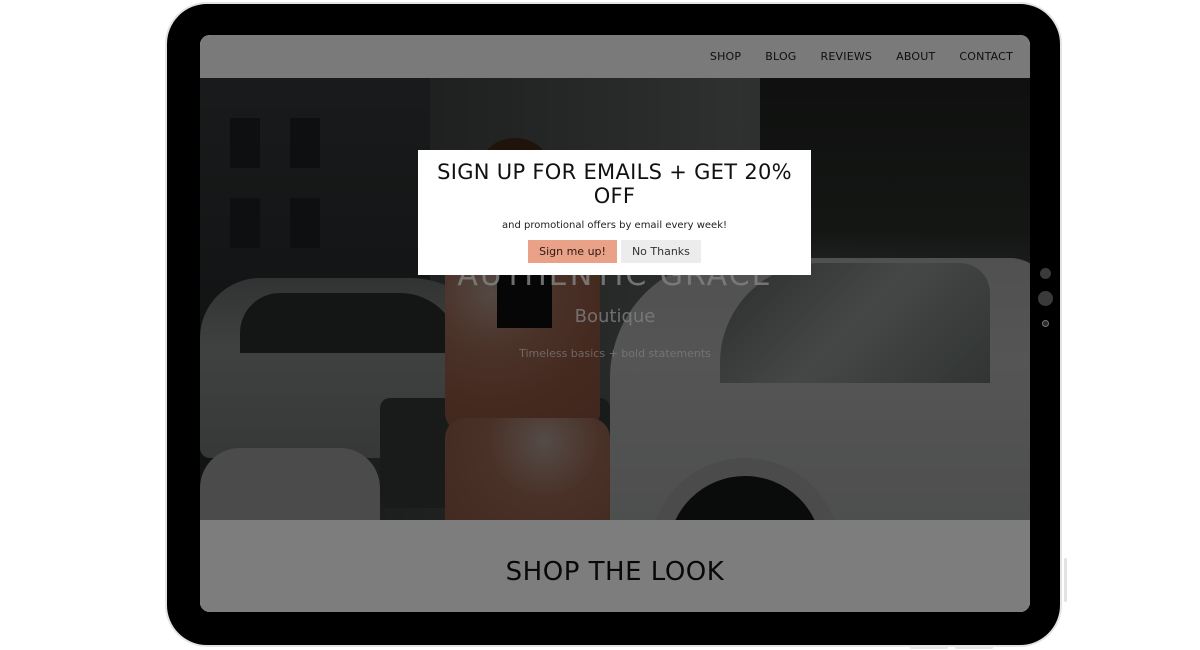 This screenshot has width=1200, height=650. Describe the element at coordinates (572, 251) in the screenshot. I see `sign-up-button: Sign me up!` at that location.